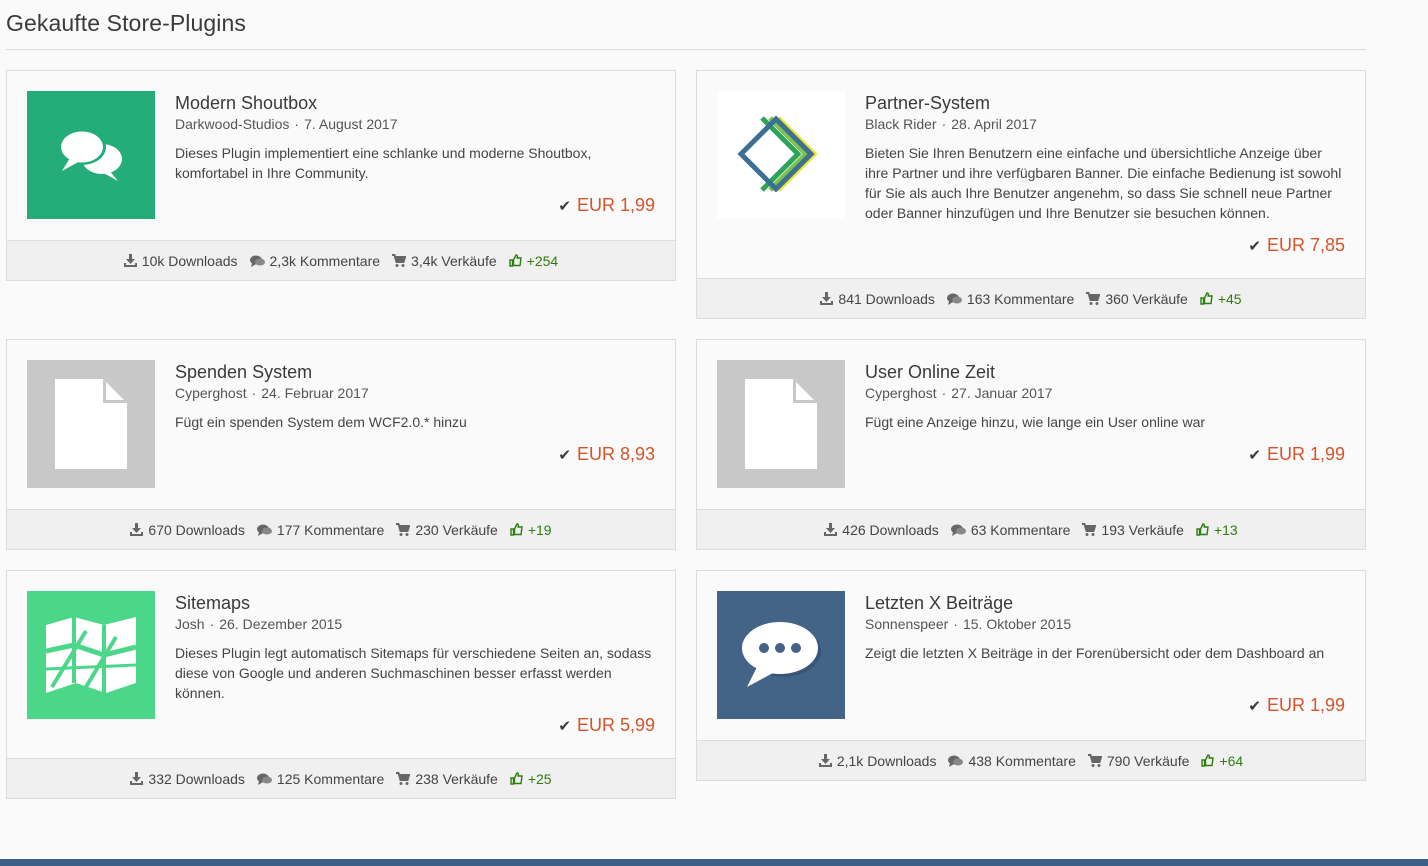  I want to click on plugin-meta: Darkwood-Studios · 7. August 2017, so click(286, 124).